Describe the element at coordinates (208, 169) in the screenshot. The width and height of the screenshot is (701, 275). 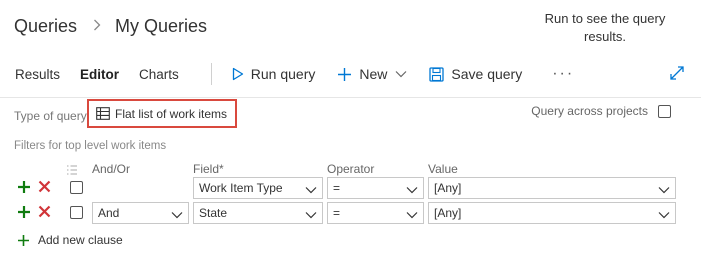
I see `column-header-field: Field*` at that location.